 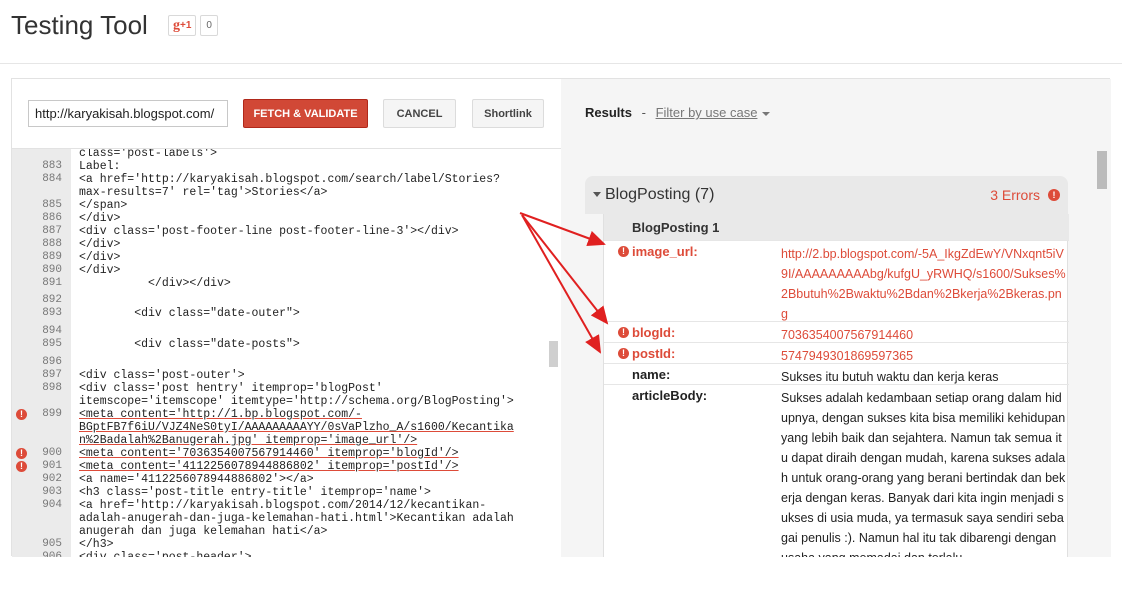 I want to click on code-line: class='post-labels'>, so click(x=282, y=154).